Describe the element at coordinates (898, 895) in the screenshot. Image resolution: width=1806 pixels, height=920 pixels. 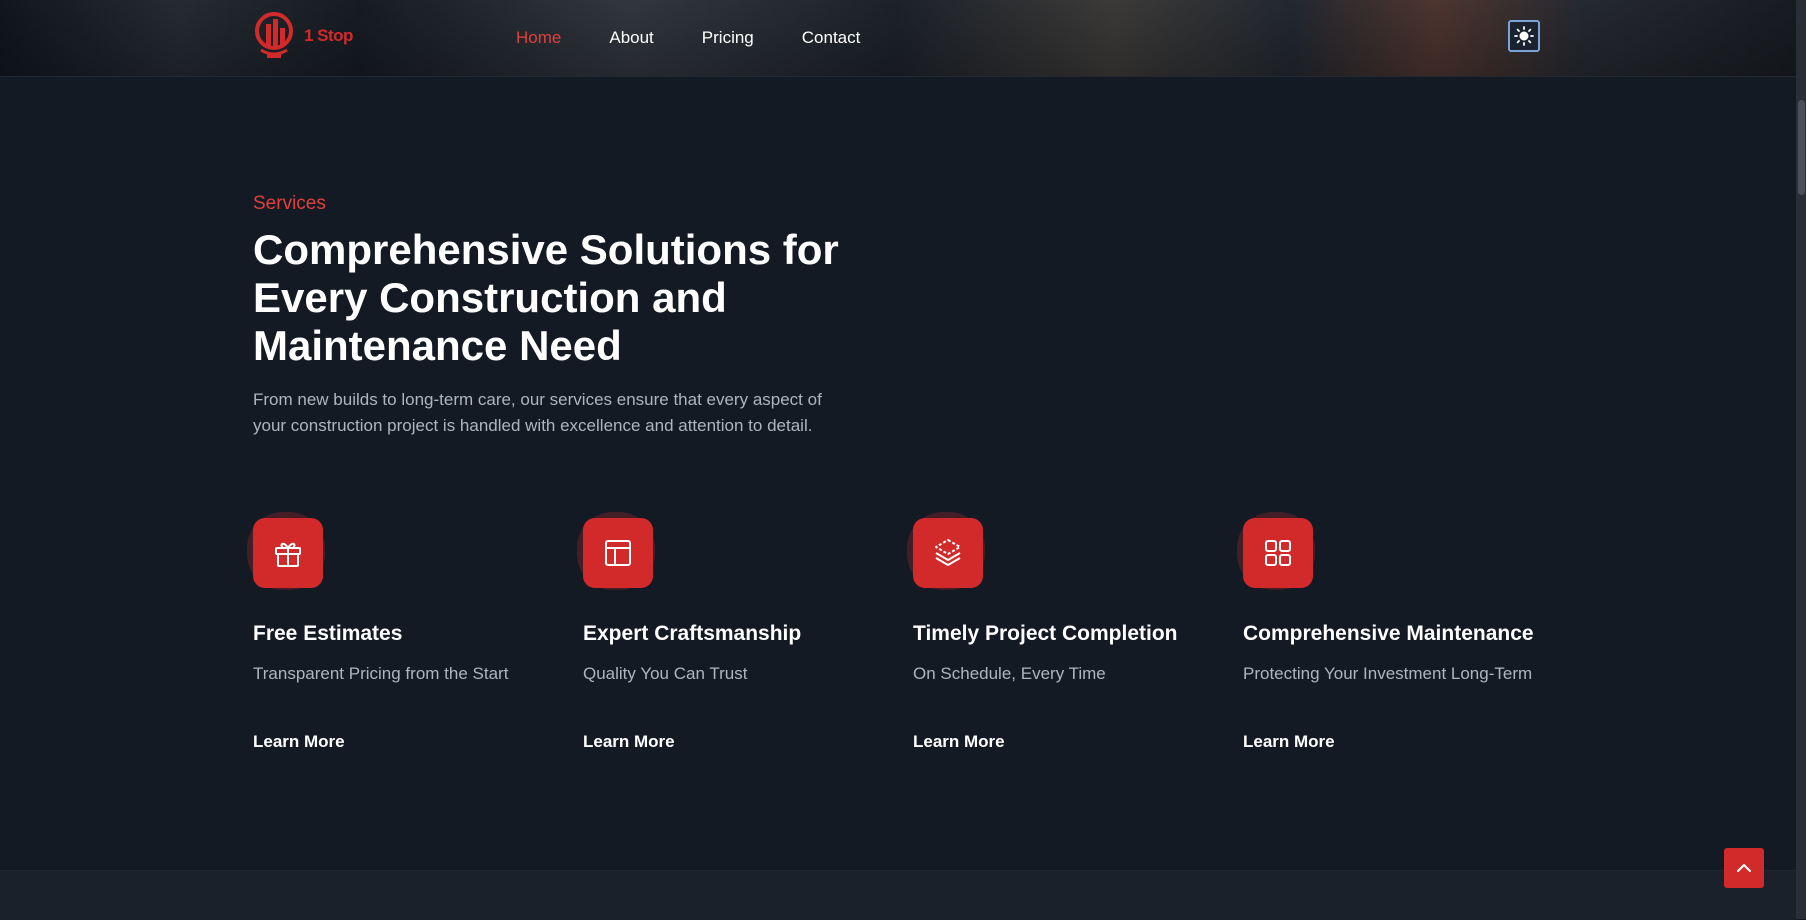
I see `next-section` at that location.